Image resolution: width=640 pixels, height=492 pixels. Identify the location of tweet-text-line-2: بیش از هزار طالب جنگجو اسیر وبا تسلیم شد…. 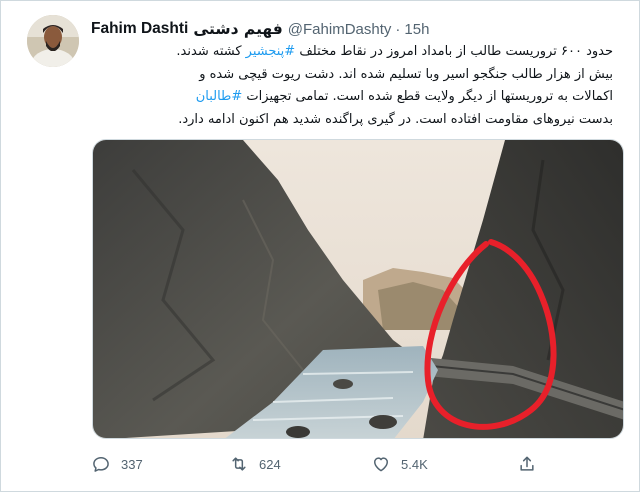
(406, 74).